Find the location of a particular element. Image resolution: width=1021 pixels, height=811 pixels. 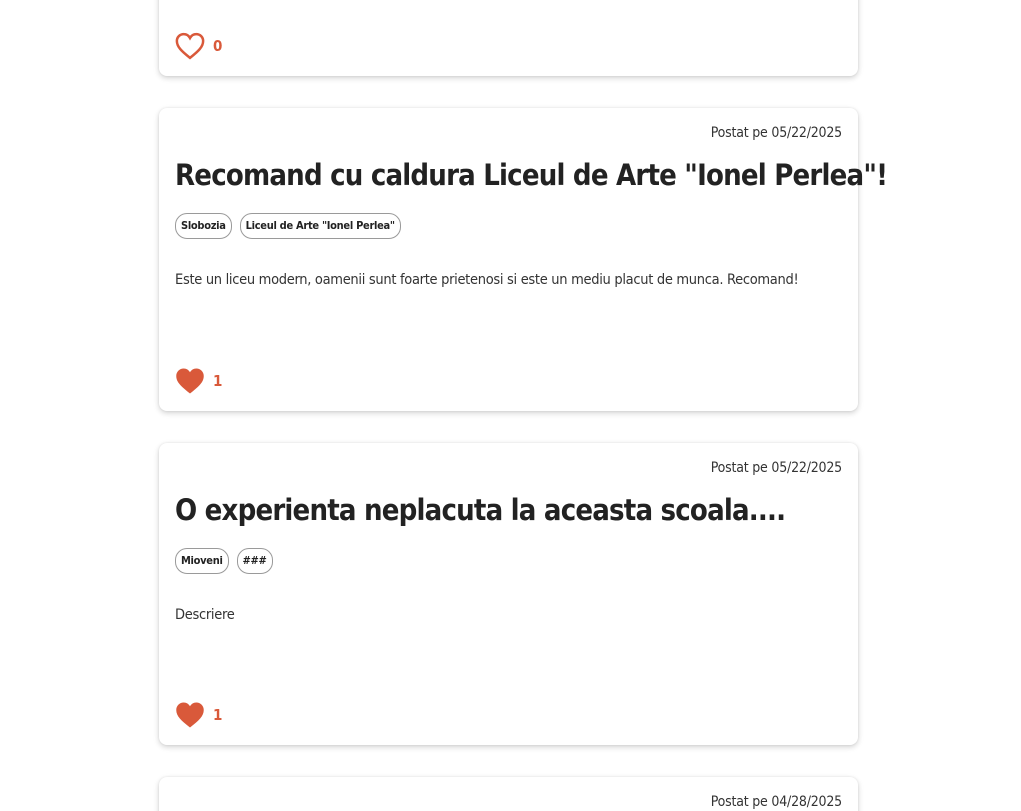

tag-school: Liceul de Arte "Ionel Perlea" is located at coordinates (320, 226).